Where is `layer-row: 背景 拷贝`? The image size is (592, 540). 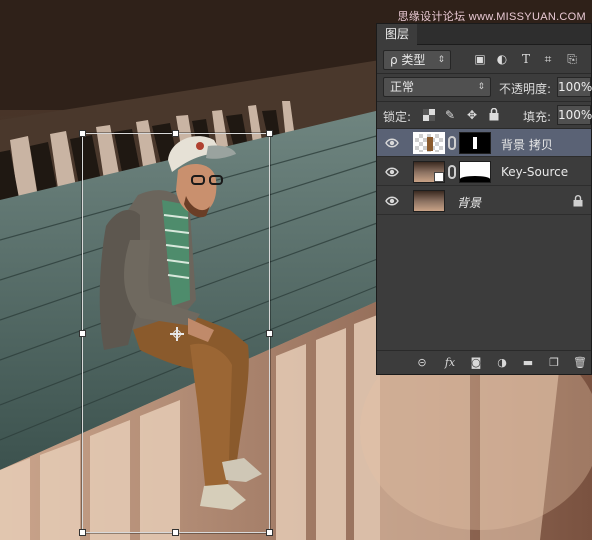
layer-row: 背景 拷贝 is located at coordinates (484, 143).